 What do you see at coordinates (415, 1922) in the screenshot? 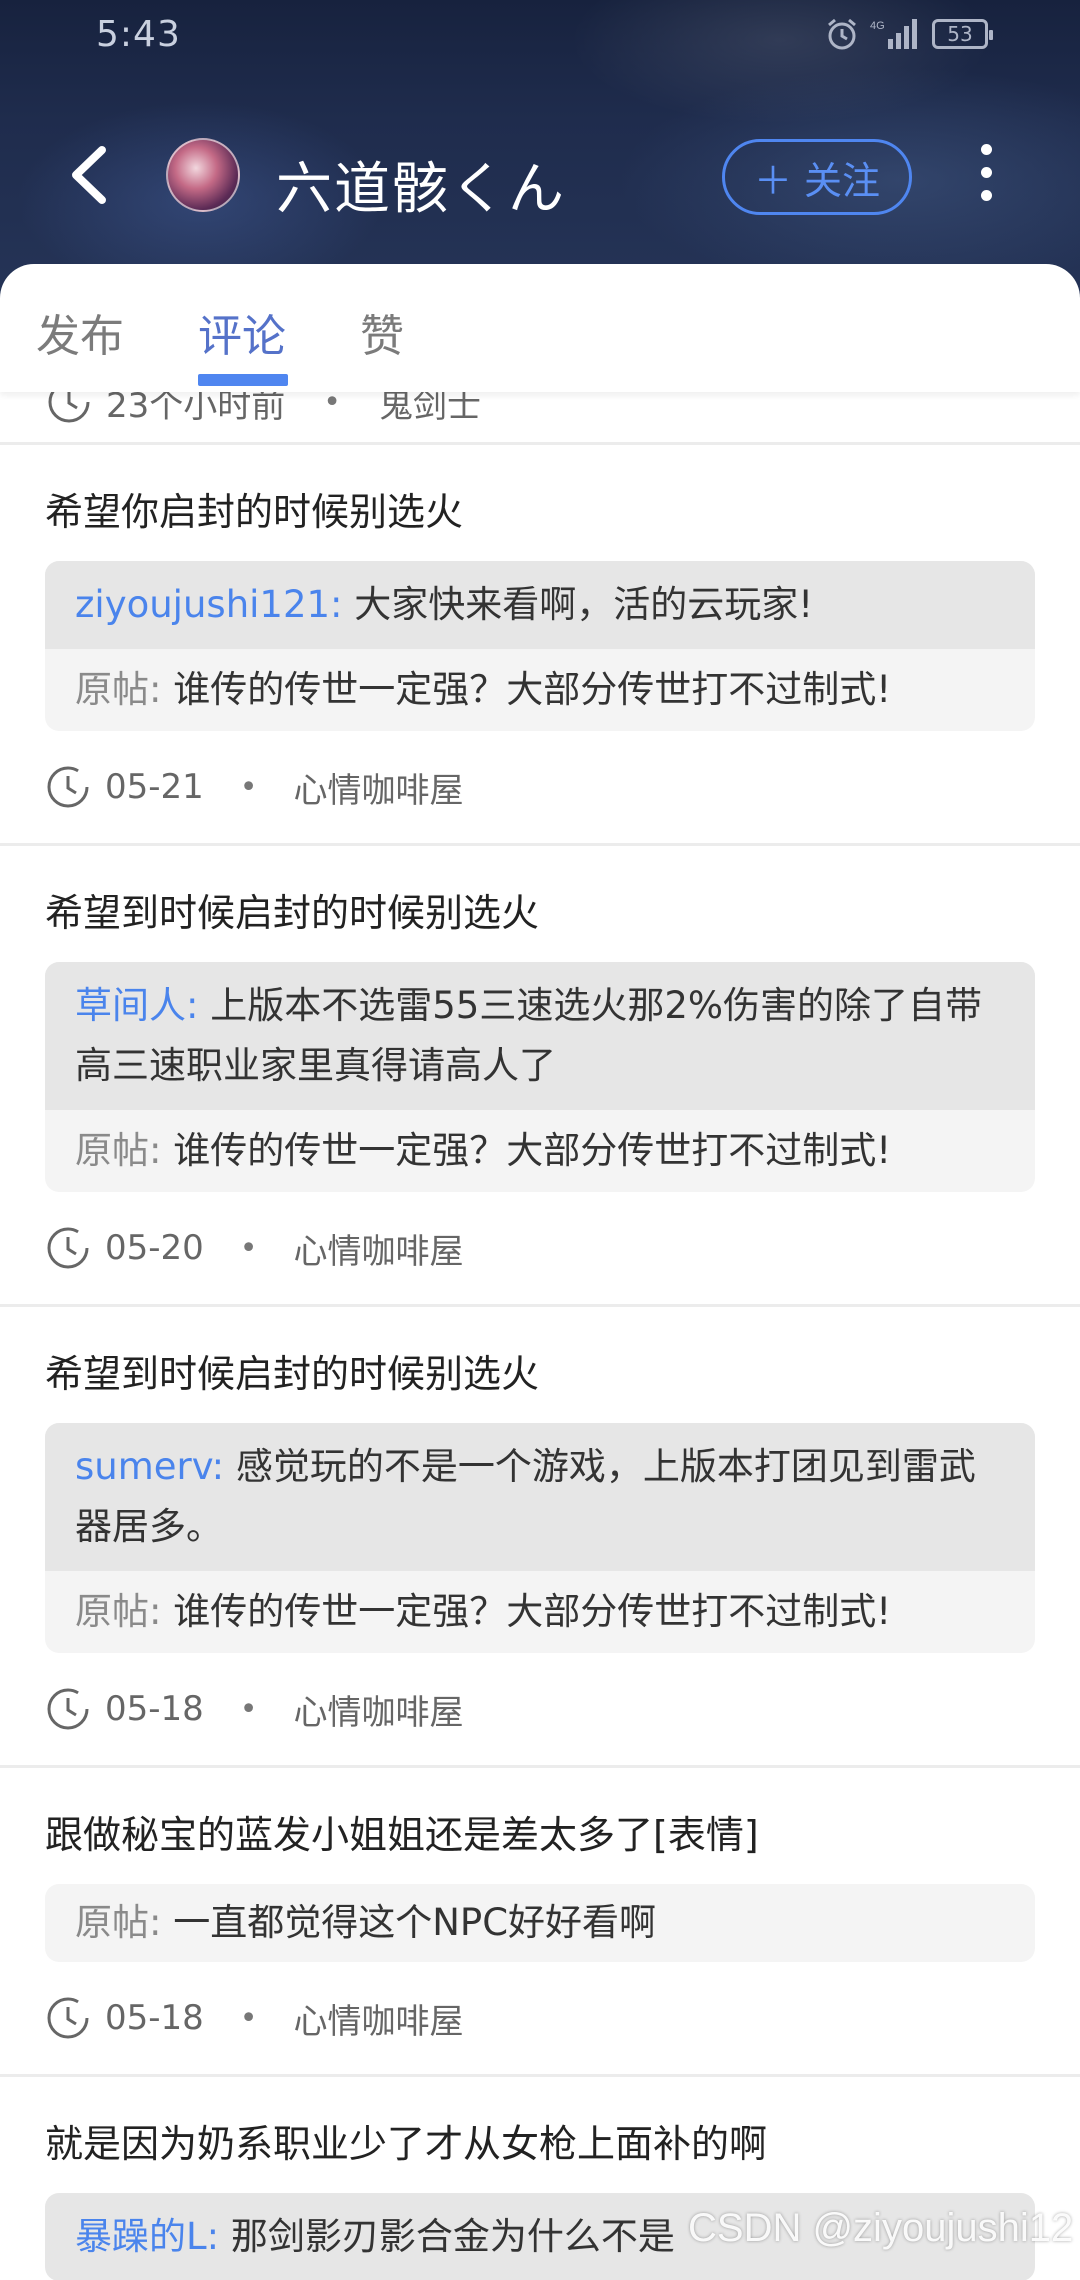
I see `original-post-text: 一直都觉得这个NPC好好看啊` at bounding box center [415, 1922].